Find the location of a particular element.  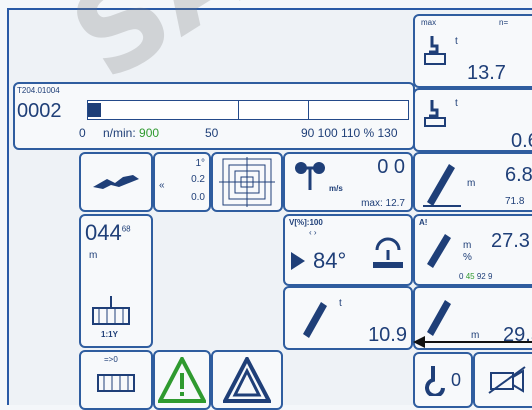

load-percent-panel: A! m % 27.3 0 45 92 9 is located at coordinates (472, 250).